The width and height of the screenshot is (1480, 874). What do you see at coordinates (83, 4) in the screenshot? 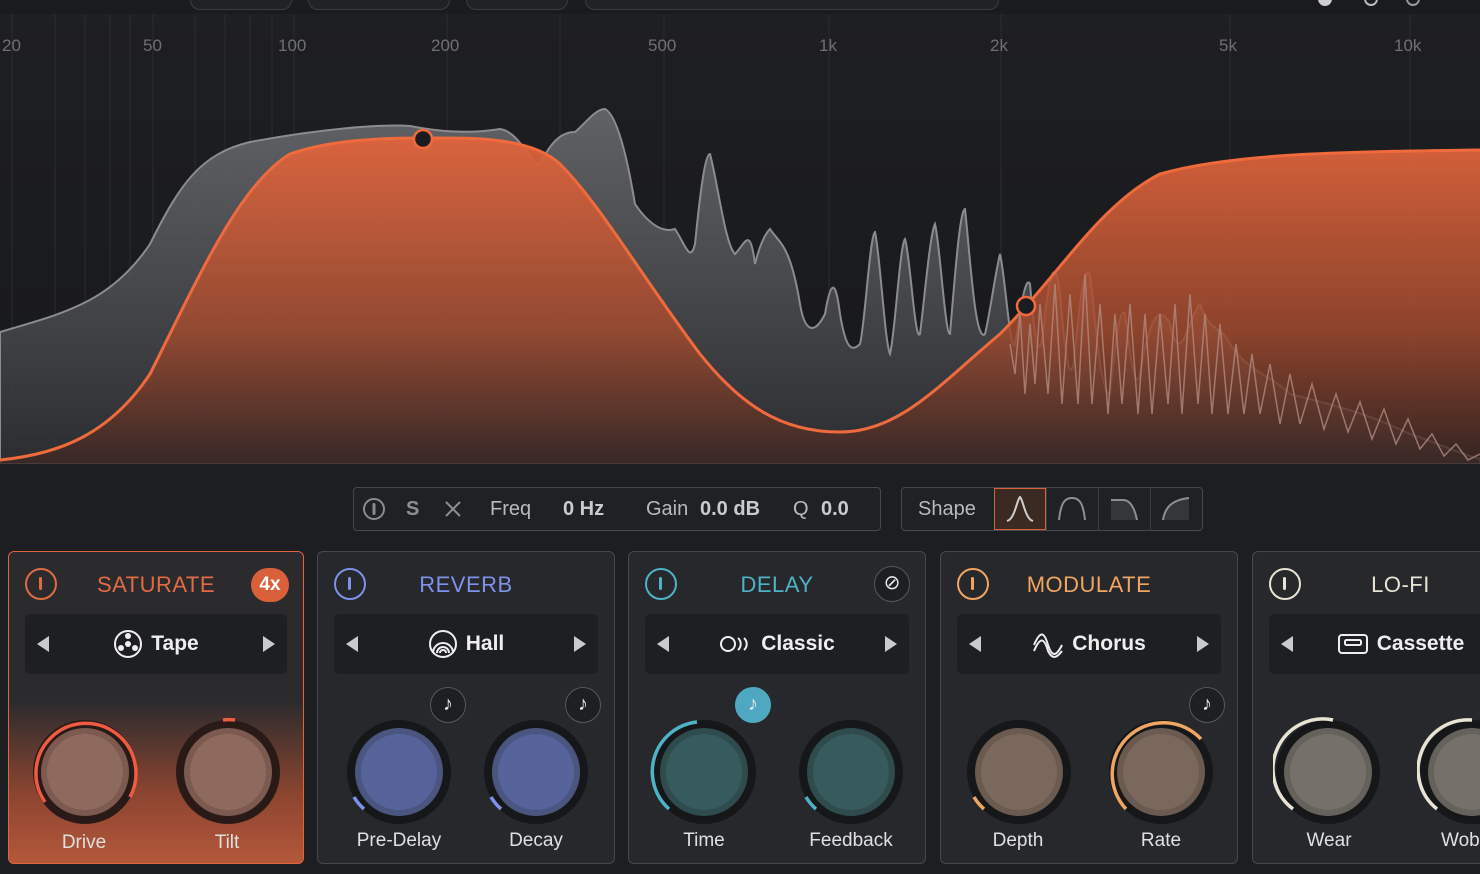
I see `app-logo-icon` at bounding box center [83, 4].